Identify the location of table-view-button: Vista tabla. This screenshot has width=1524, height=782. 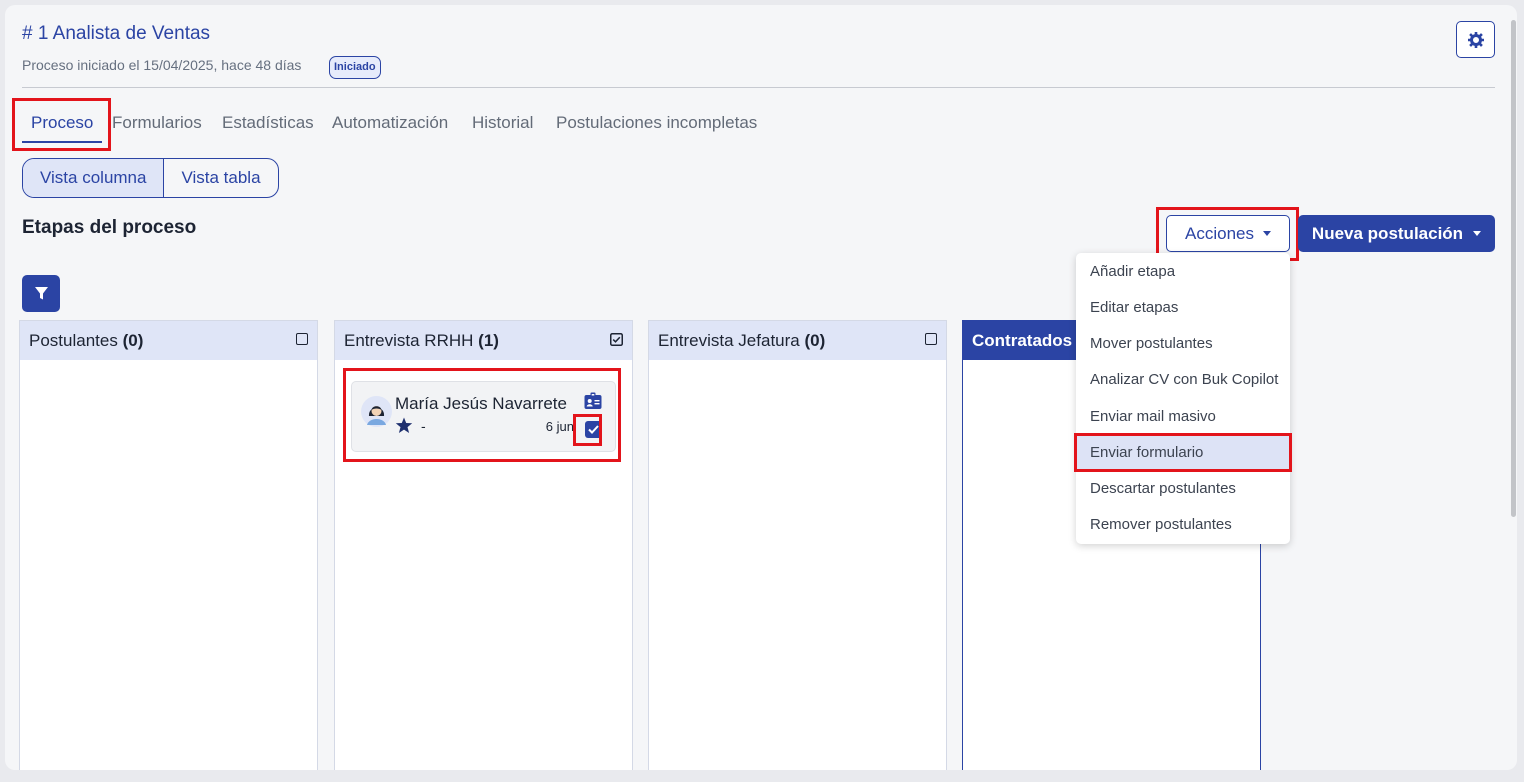
(220, 178).